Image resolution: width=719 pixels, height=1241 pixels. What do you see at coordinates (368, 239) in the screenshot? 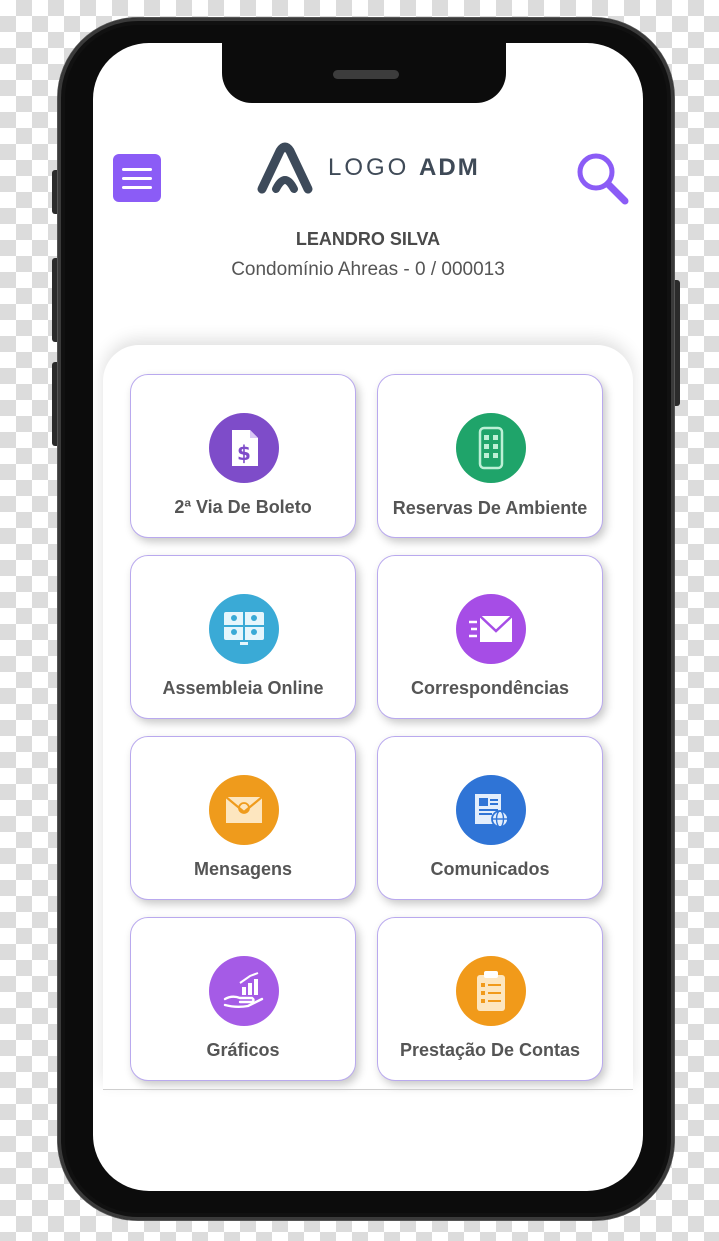
I see `user-name: LEANDRO SILVA` at bounding box center [368, 239].